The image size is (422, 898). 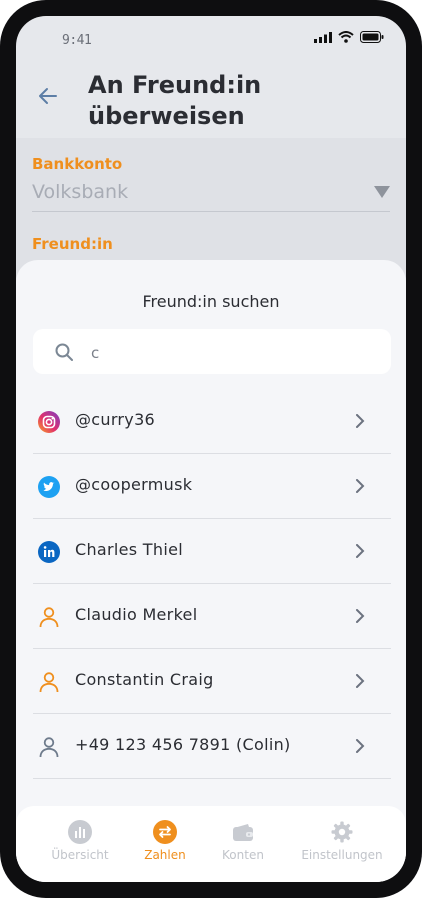 I want to click on gear-icon, so click(x=342, y=832).